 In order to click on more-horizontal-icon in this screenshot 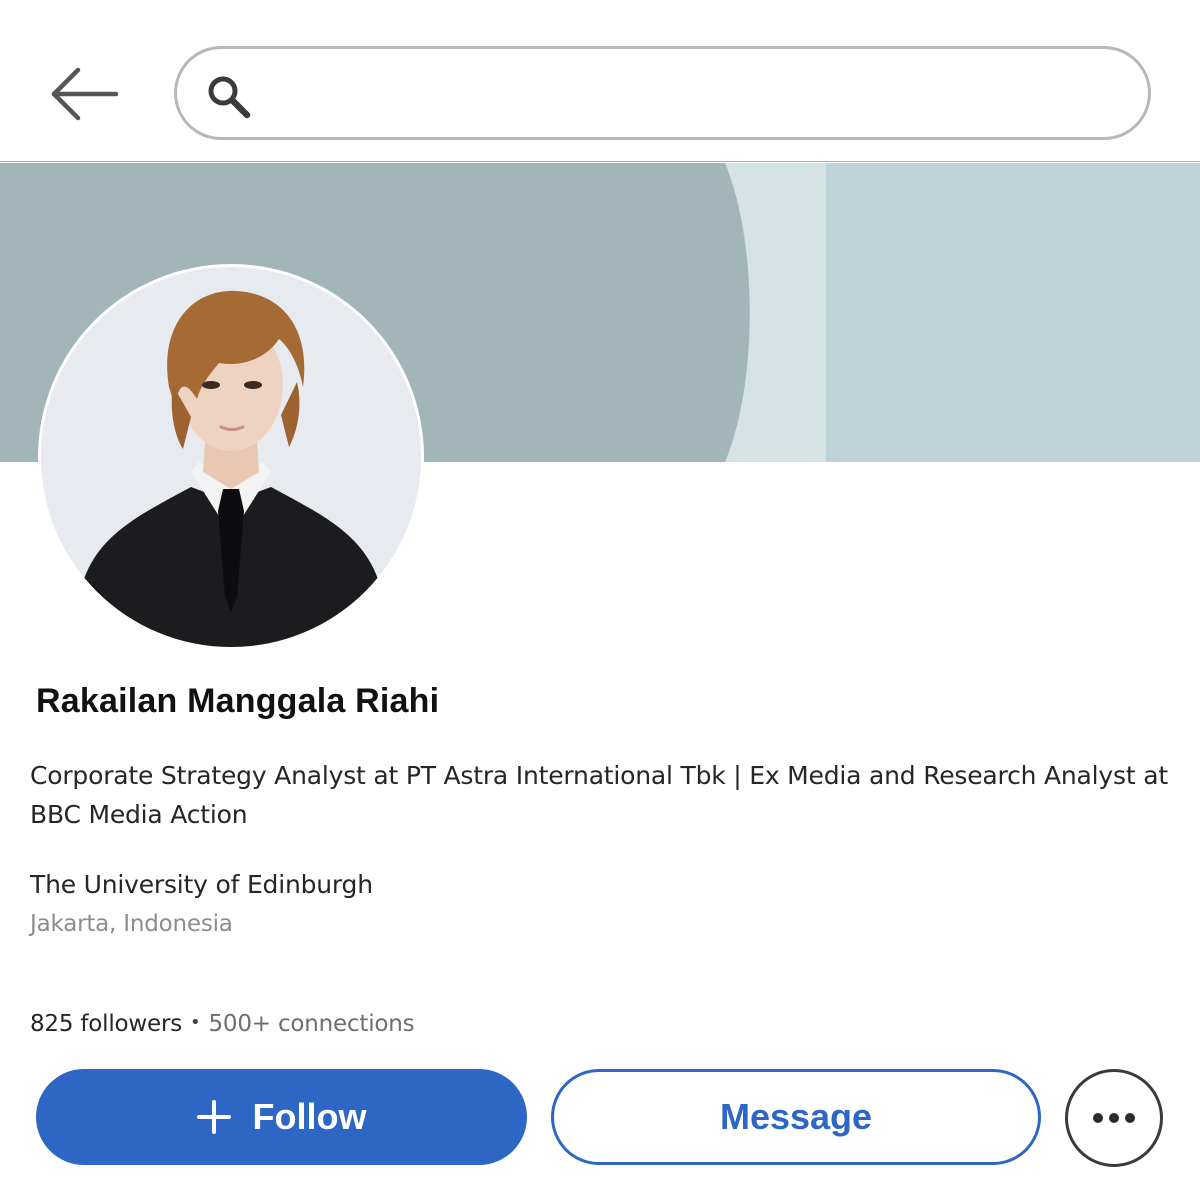, I will do `click(1114, 1118)`.